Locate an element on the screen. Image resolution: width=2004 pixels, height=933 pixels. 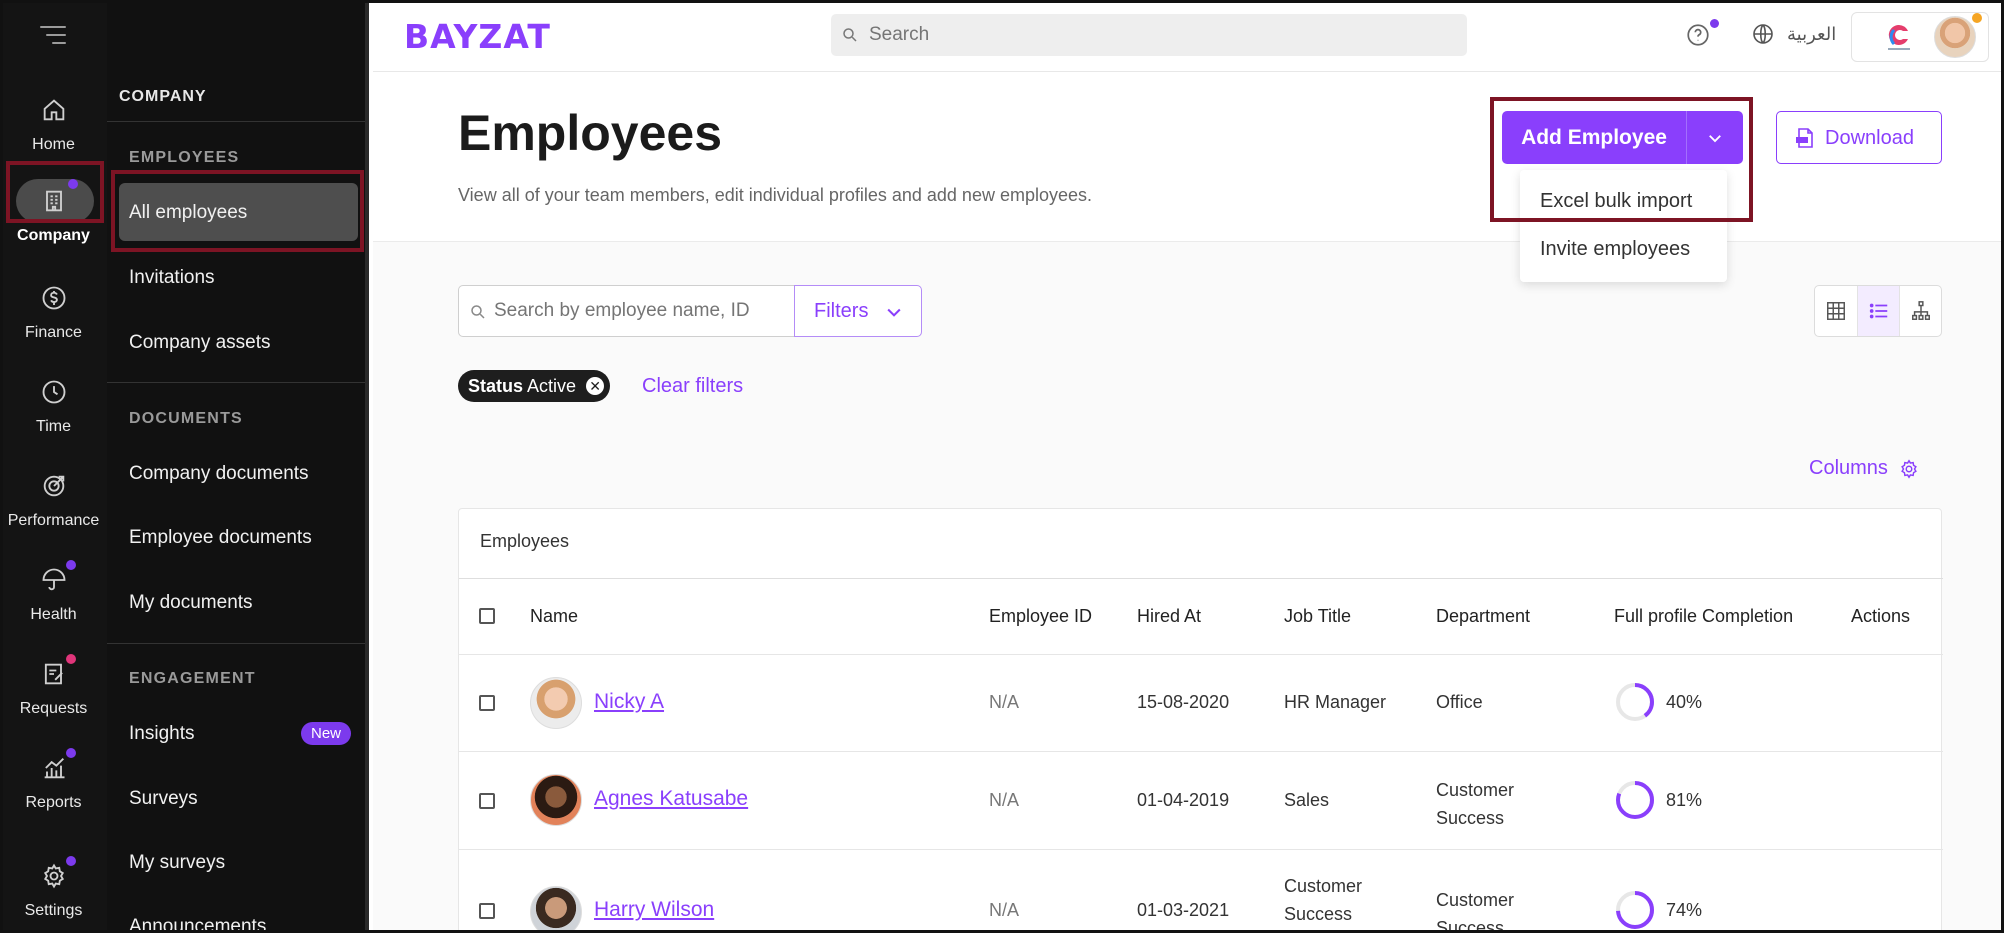
org-chart-icon is located at coordinates (1920, 310).